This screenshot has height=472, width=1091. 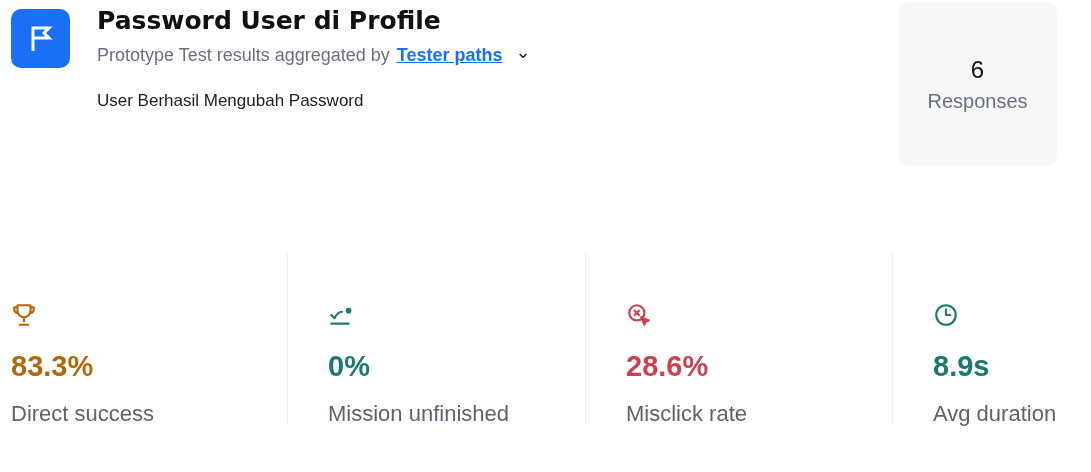 What do you see at coordinates (995, 414) in the screenshot?
I see `metric-label: Avg duration` at bounding box center [995, 414].